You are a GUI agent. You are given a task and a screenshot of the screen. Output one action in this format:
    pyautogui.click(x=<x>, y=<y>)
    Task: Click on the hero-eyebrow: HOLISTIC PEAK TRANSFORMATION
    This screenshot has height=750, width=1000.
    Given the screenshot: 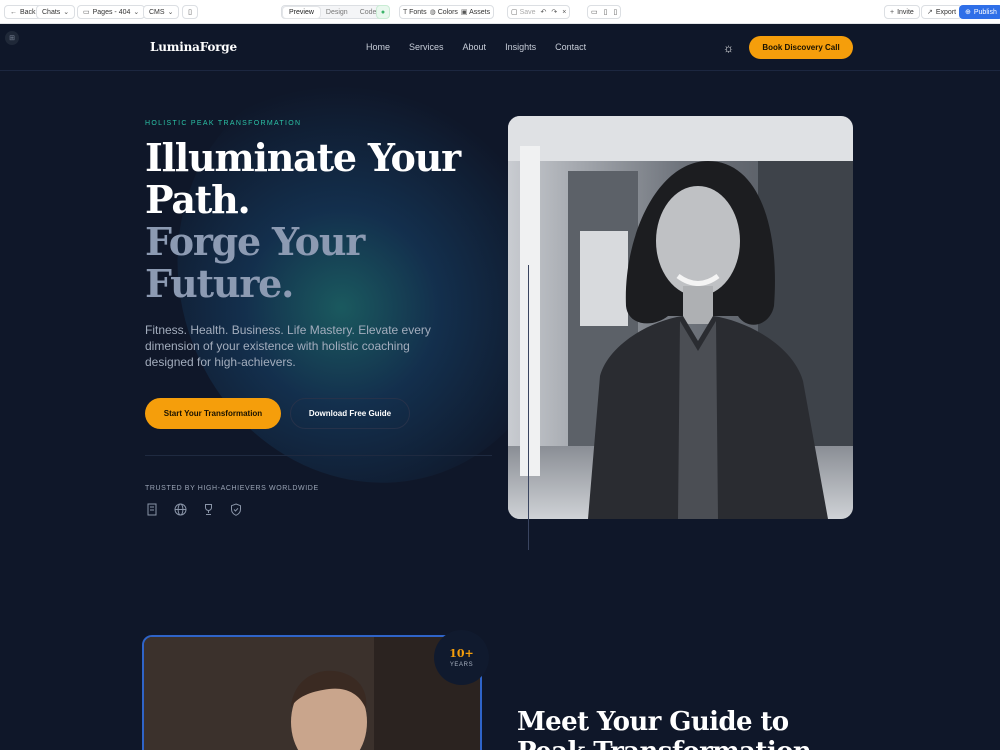 What is the action you would take?
    pyautogui.click(x=223, y=123)
    